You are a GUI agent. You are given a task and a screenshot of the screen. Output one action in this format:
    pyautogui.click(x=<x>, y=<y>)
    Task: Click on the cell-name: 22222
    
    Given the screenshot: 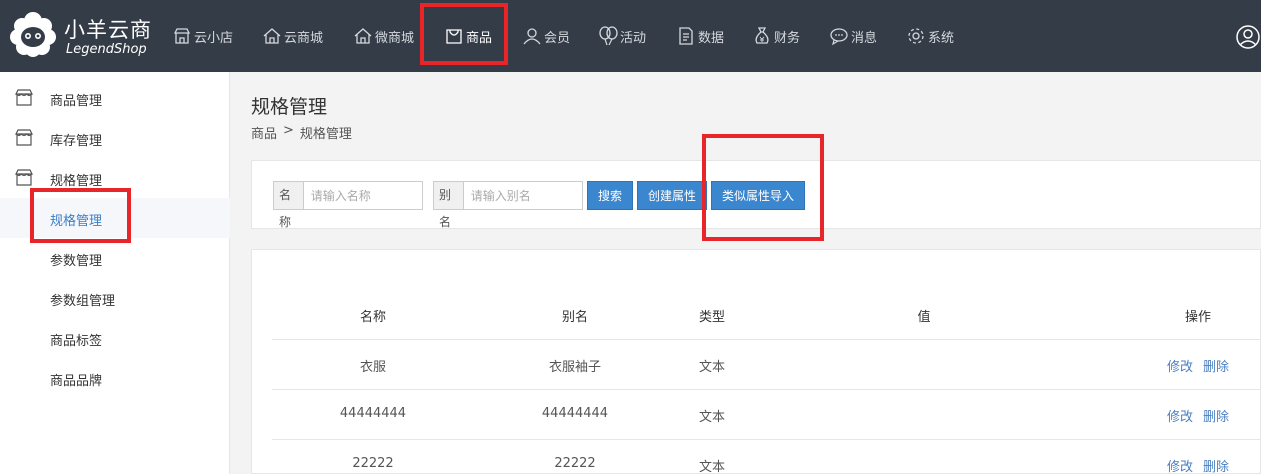 What is the action you would take?
    pyautogui.click(x=373, y=463)
    